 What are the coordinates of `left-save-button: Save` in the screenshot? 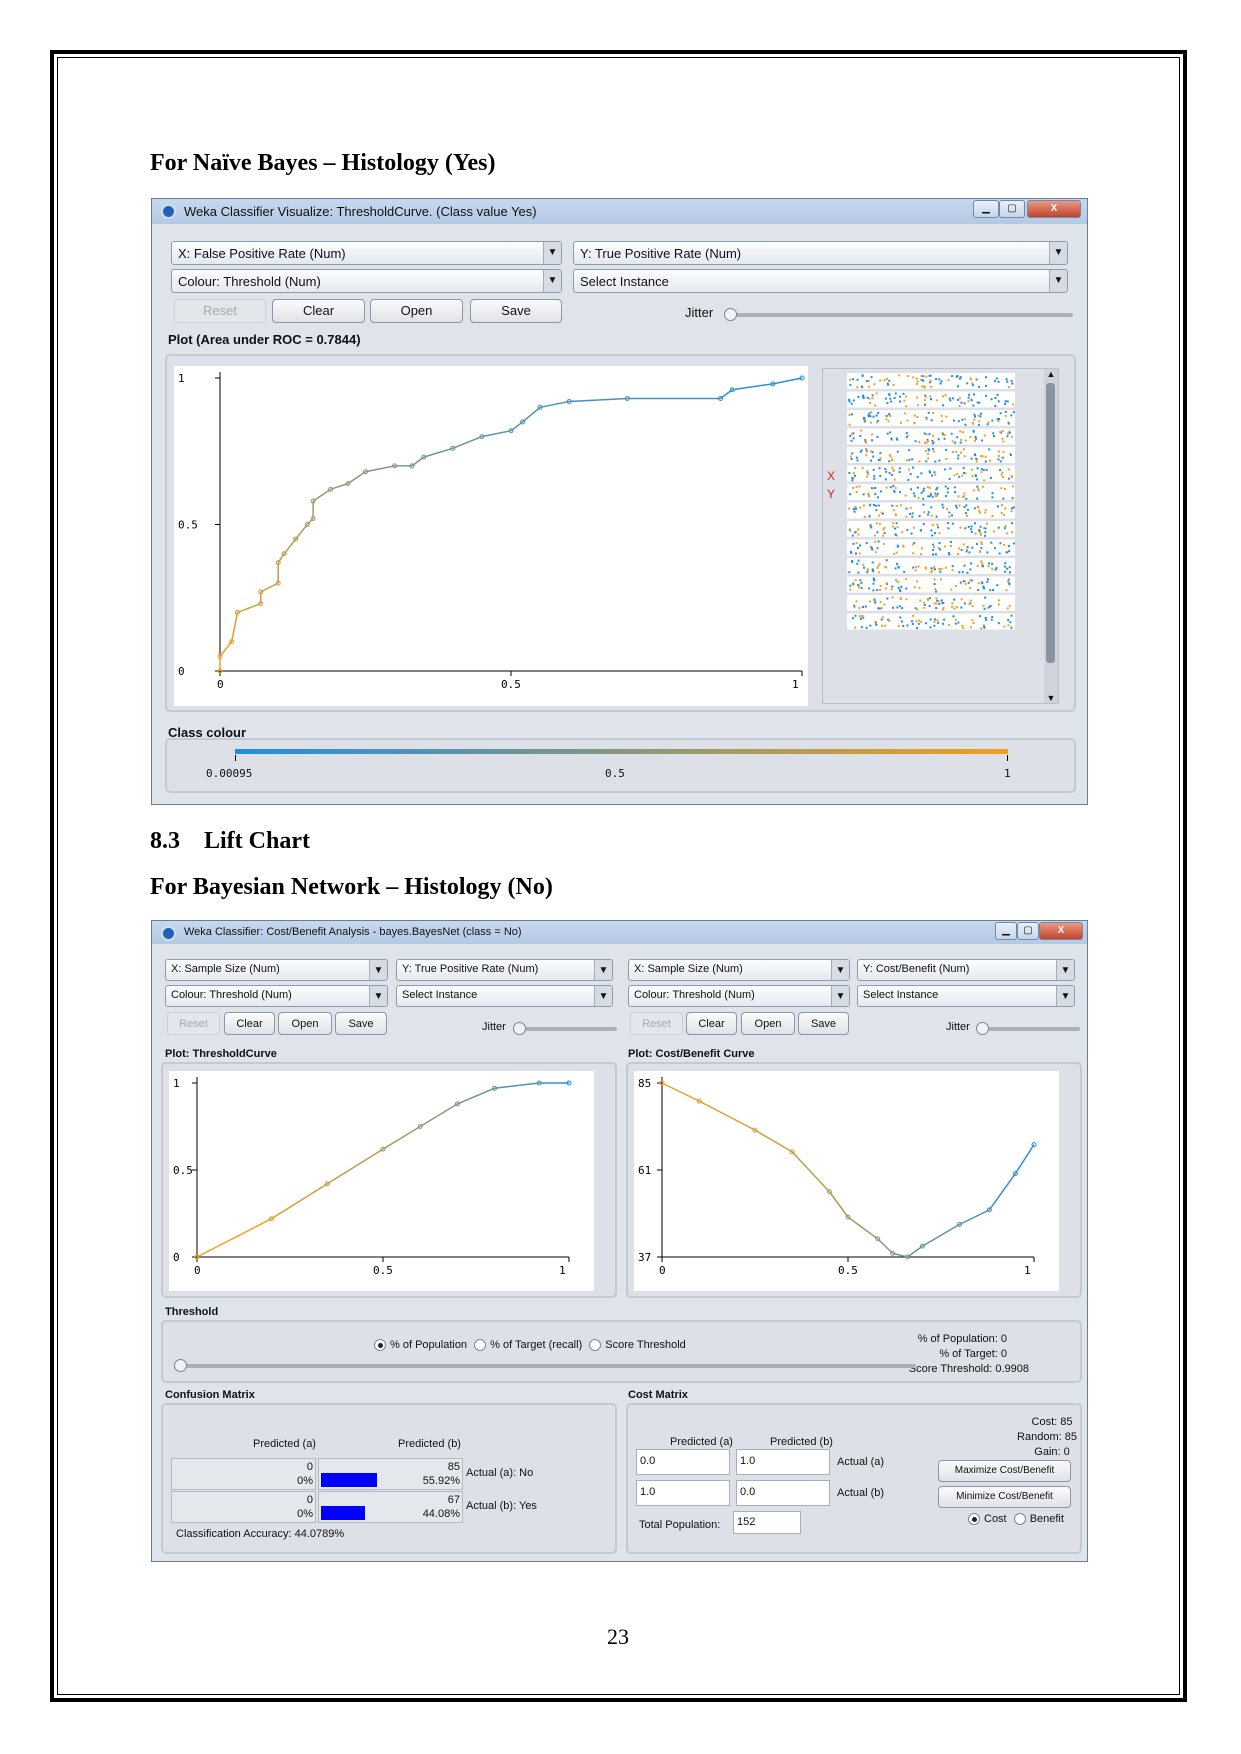 It's located at (361, 1023).